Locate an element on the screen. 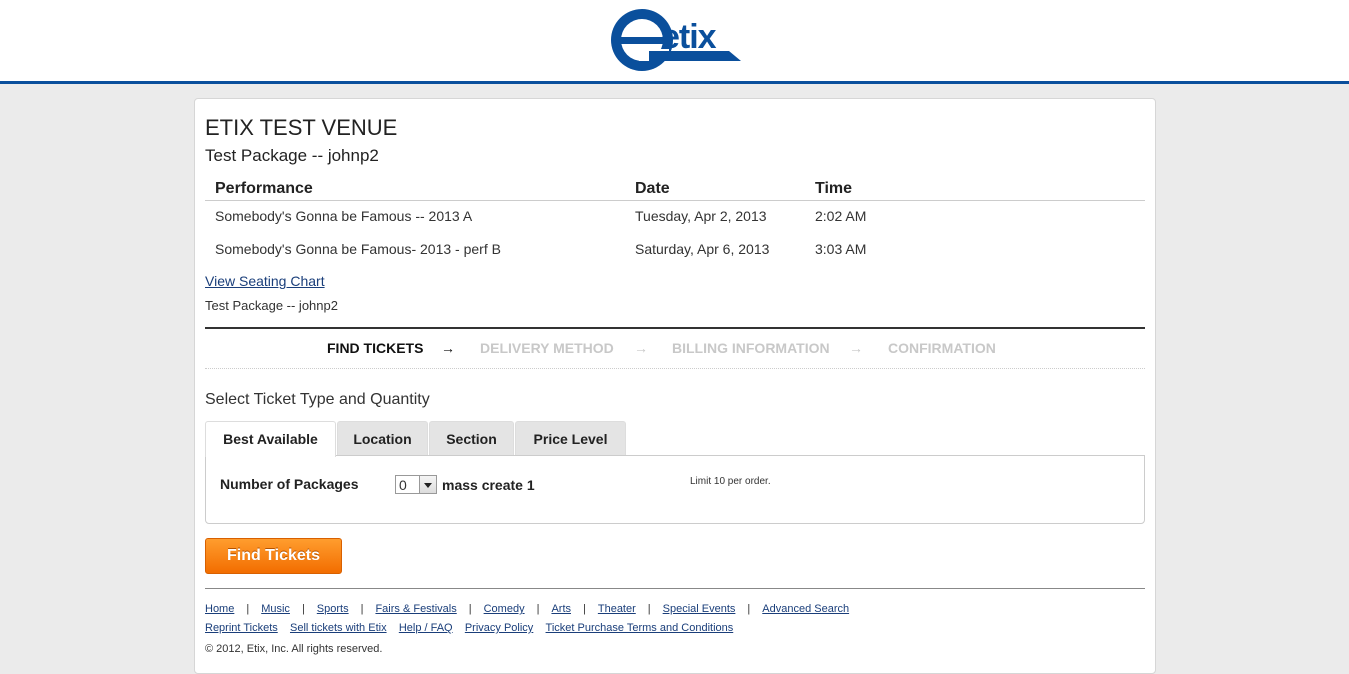  package-name: mass create 1 is located at coordinates (488, 485).